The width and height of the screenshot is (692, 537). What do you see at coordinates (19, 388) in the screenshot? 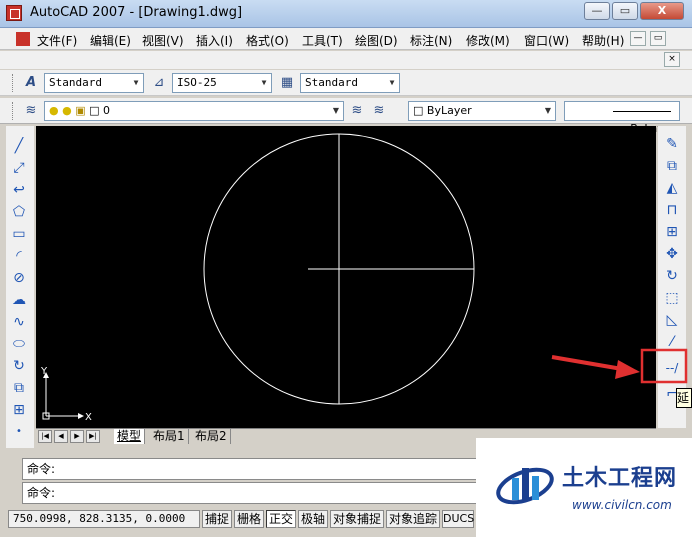
I see `insert-block-icon: ⧉` at bounding box center [19, 388].